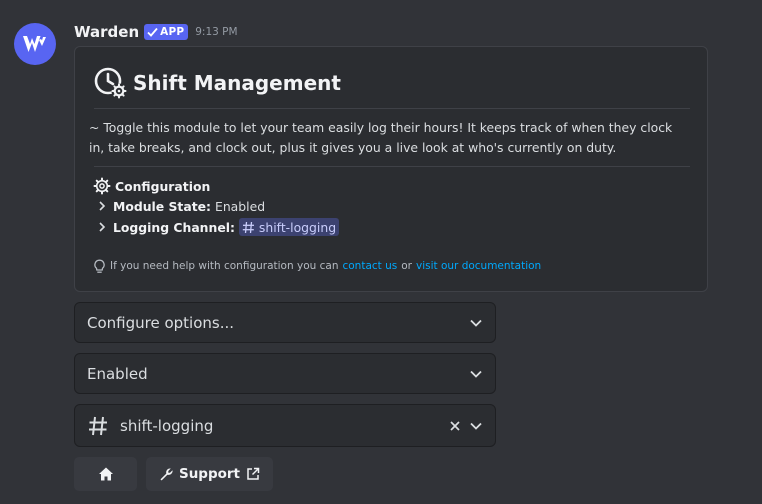 This screenshot has height=504, width=762. I want to click on support-button: Support, so click(209, 474).